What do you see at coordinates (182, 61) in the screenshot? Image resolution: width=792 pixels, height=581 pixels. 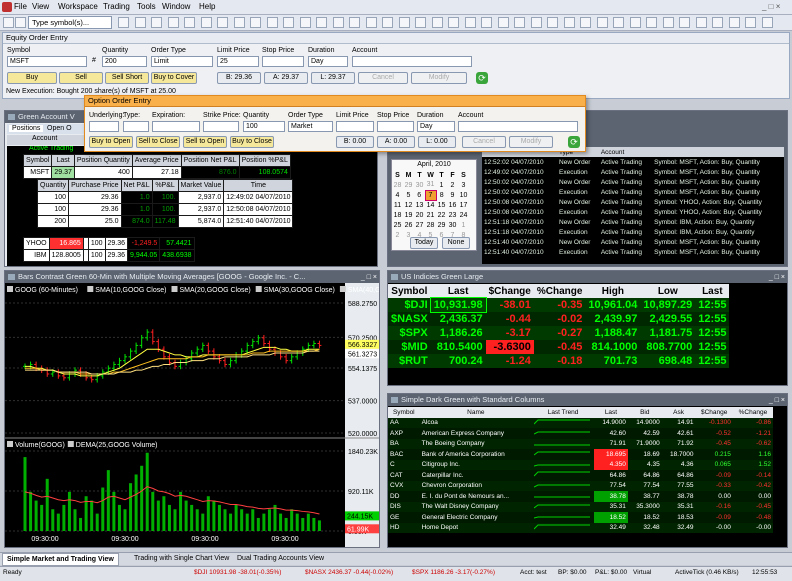 I see `order-type-select: Limit` at bounding box center [182, 61].